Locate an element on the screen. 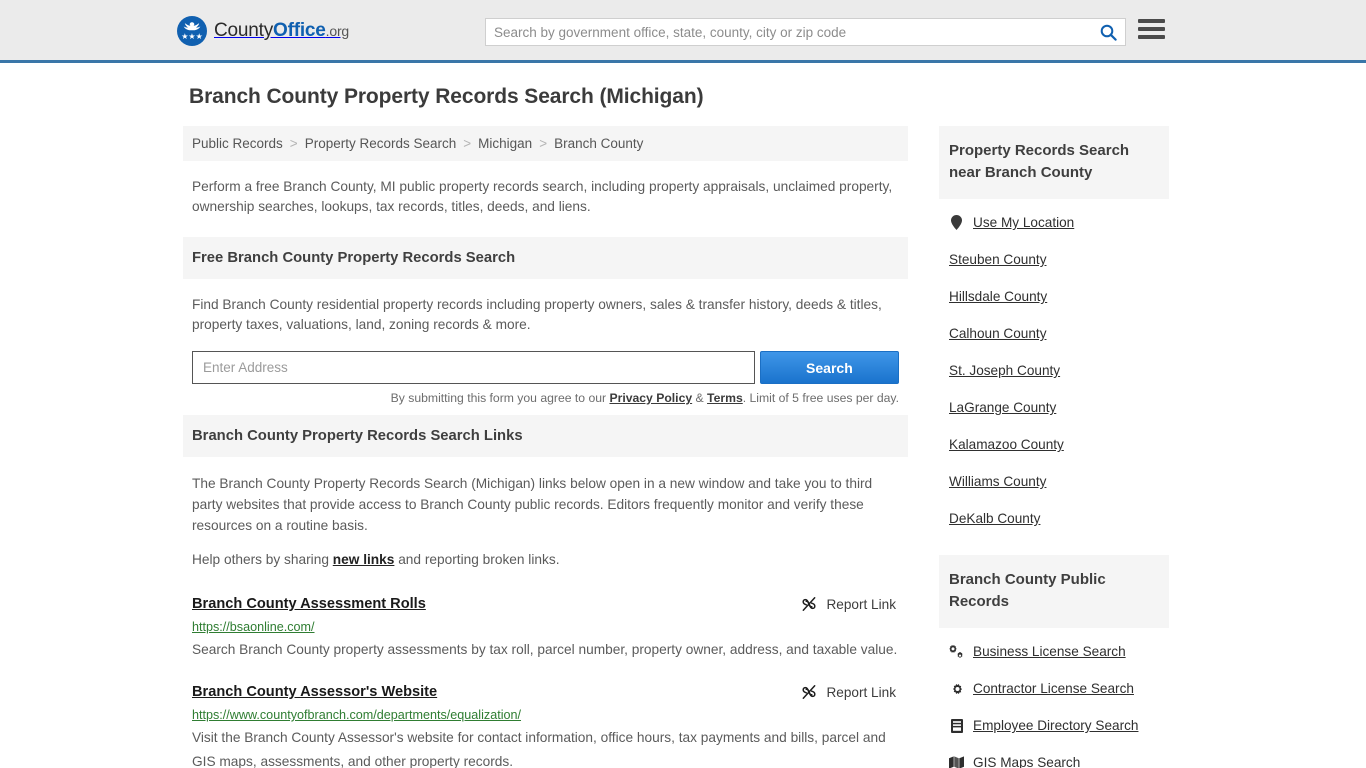  disclaimer-prefix: By submitting this form you agree to our is located at coordinates (500, 398).